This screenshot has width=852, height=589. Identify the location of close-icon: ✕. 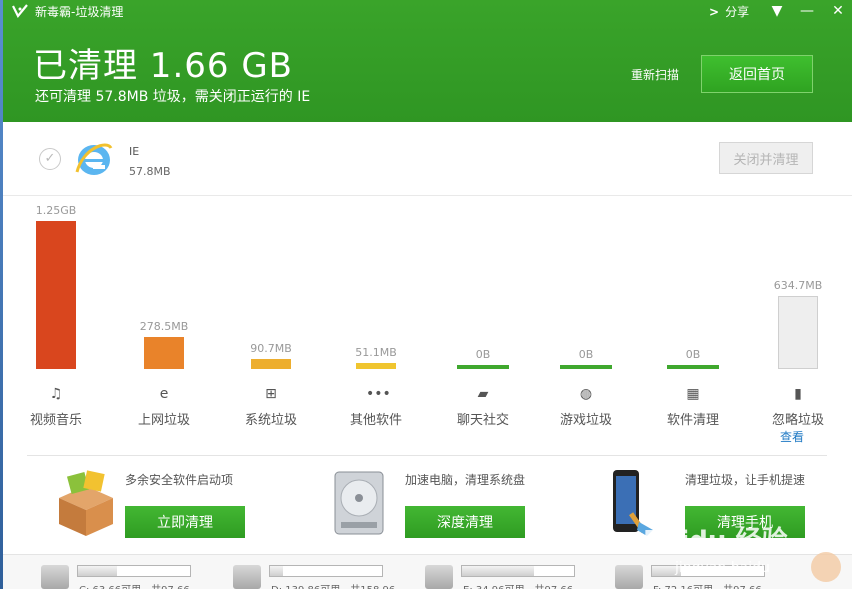
(838, 11).